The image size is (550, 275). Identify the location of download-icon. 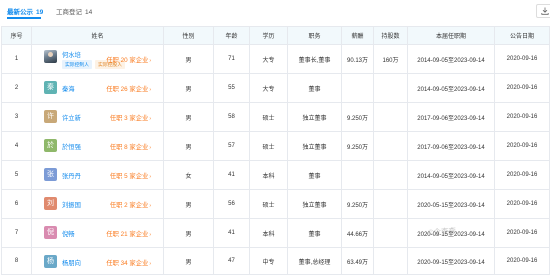
(545, 11).